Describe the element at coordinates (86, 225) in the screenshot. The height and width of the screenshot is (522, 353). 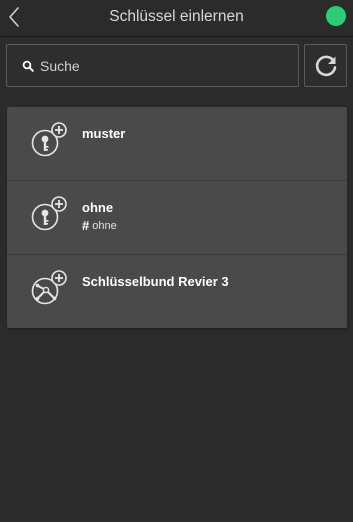
I see `hash-icon: #` at that location.